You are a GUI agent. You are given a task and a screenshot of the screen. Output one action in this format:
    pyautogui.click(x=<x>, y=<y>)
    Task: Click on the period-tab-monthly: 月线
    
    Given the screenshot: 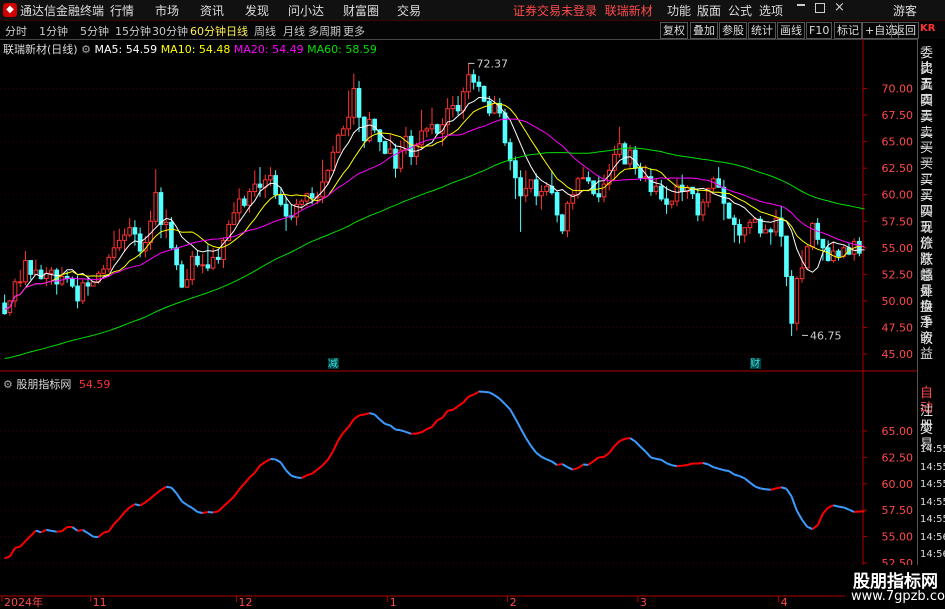 What is the action you would take?
    pyautogui.click(x=294, y=31)
    